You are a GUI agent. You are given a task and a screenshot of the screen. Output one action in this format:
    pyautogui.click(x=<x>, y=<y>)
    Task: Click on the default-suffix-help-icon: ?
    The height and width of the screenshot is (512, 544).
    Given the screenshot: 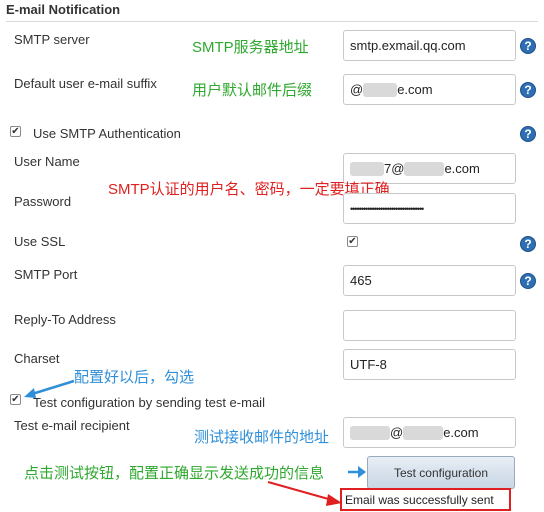 What is the action you would take?
    pyautogui.click(x=528, y=90)
    